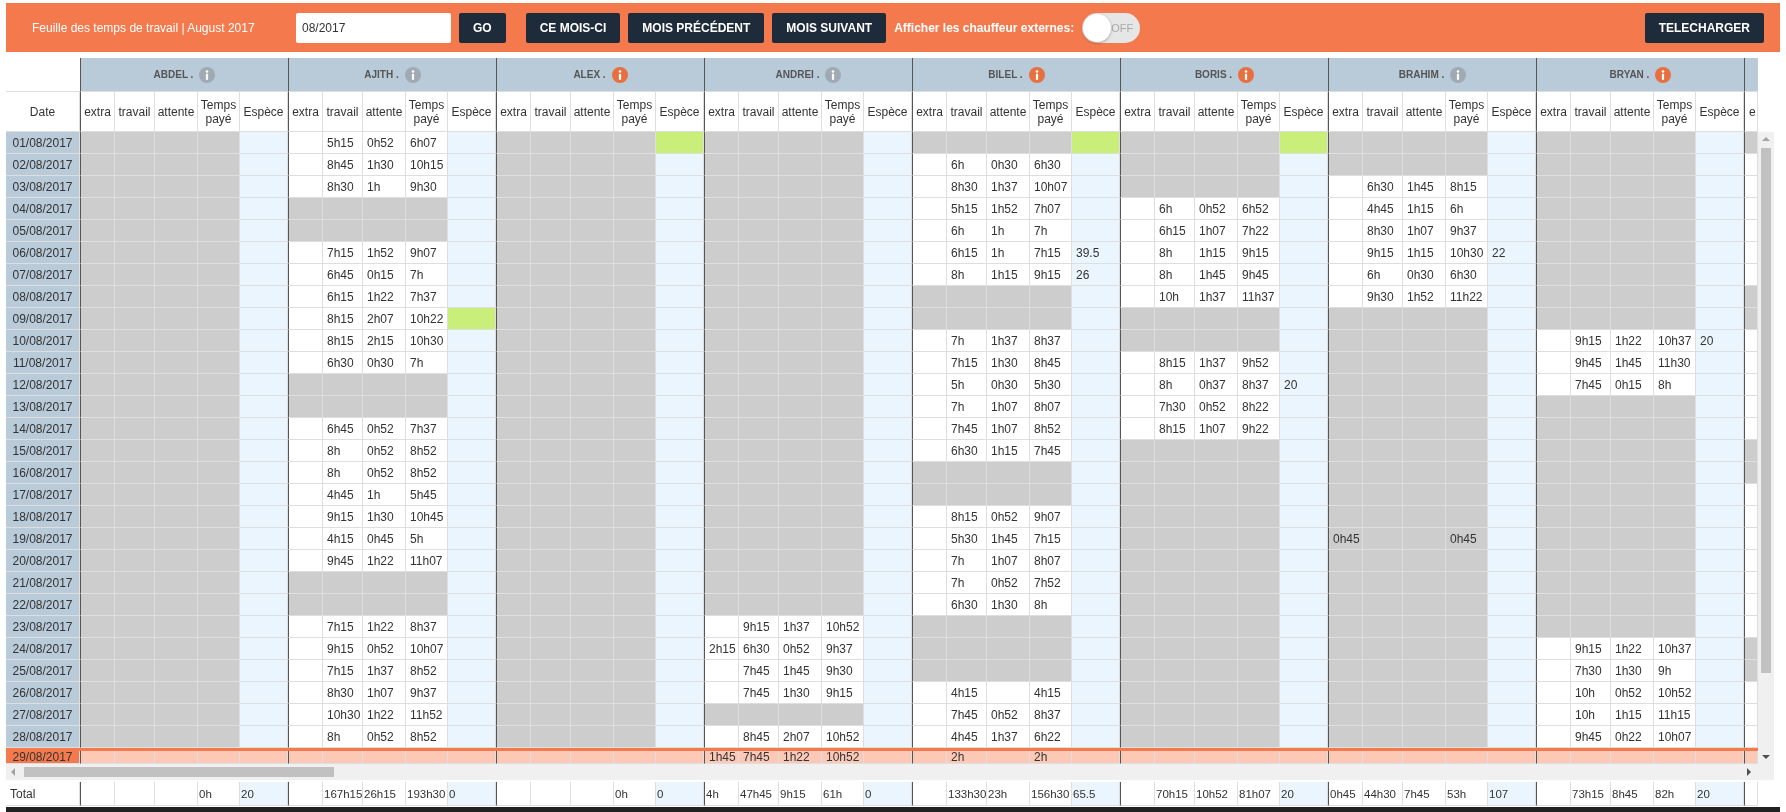 This screenshot has width=1786, height=812. I want to click on table-cell: 6h07, so click(427, 143).